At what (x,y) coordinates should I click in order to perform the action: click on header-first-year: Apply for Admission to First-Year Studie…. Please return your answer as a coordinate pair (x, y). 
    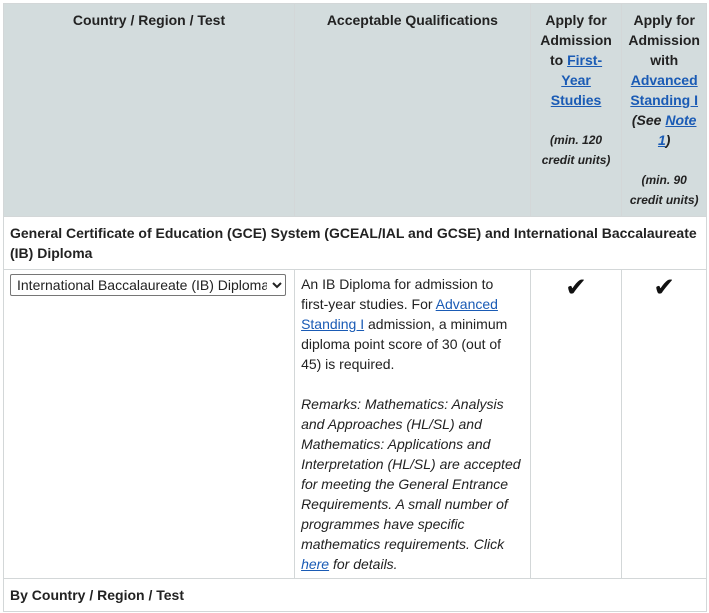
    Looking at the image, I should click on (576, 110).